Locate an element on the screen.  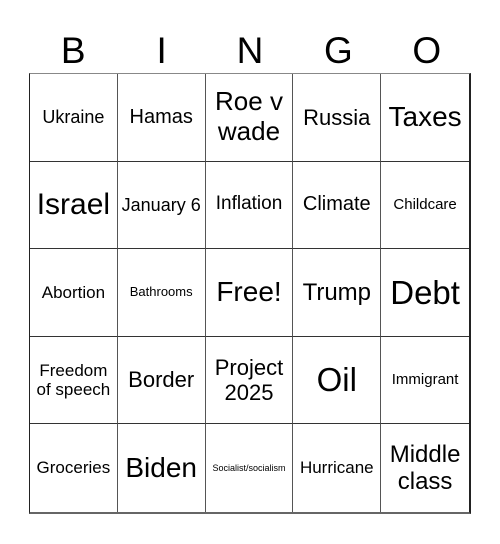
bingo-cell: Middle class is located at coordinates (425, 468).